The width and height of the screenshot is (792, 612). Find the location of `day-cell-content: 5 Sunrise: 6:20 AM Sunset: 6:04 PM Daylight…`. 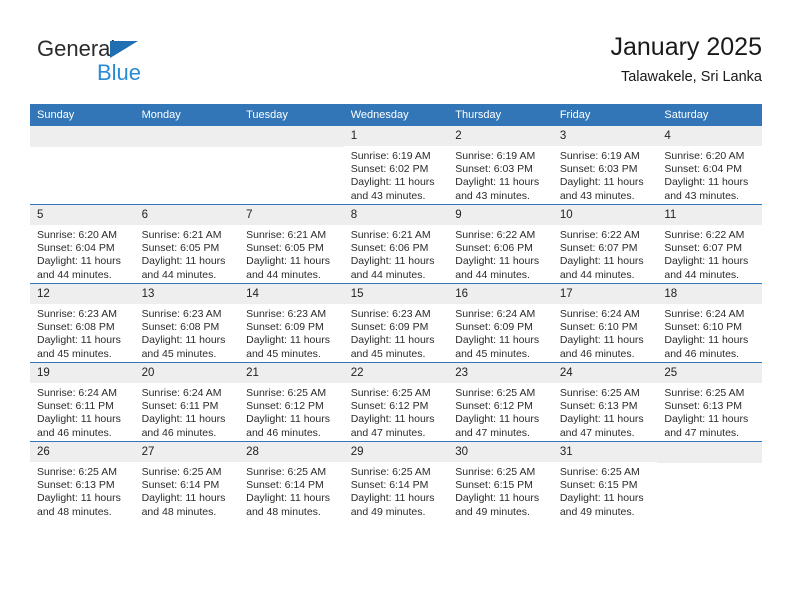

day-cell-content: 5 Sunrise: 6:20 AM Sunset: 6:04 PM Daylight… is located at coordinates (82, 244).